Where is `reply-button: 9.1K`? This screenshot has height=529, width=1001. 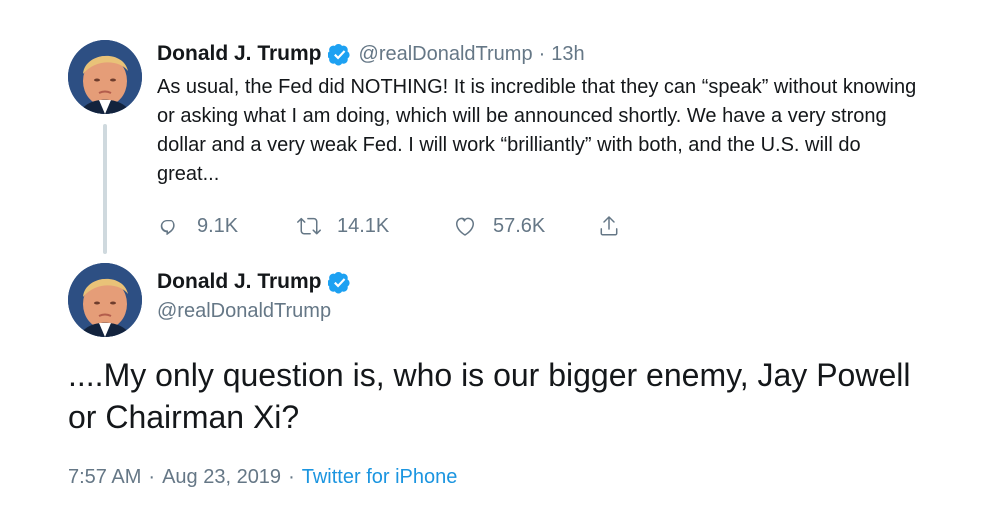
reply-button: 9.1K is located at coordinates (209, 226).